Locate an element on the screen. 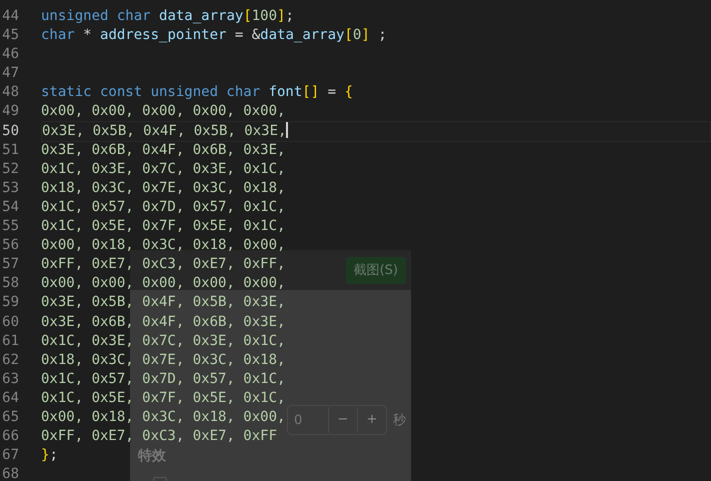 The height and width of the screenshot is (481, 711). line-number: 49 is located at coordinates (10, 112).